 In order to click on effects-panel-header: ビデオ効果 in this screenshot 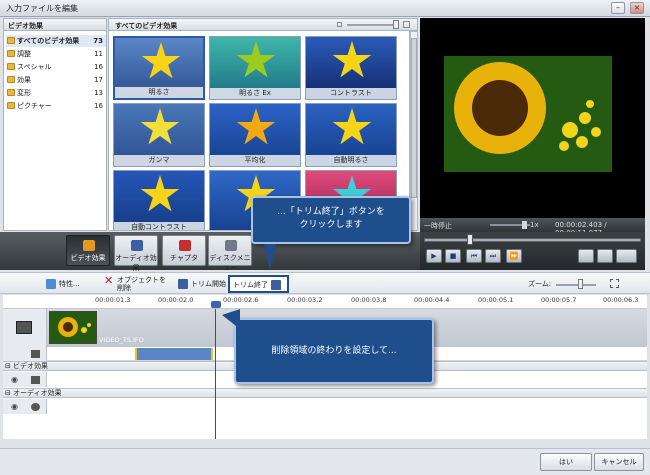, I will do `click(55, 24)`.